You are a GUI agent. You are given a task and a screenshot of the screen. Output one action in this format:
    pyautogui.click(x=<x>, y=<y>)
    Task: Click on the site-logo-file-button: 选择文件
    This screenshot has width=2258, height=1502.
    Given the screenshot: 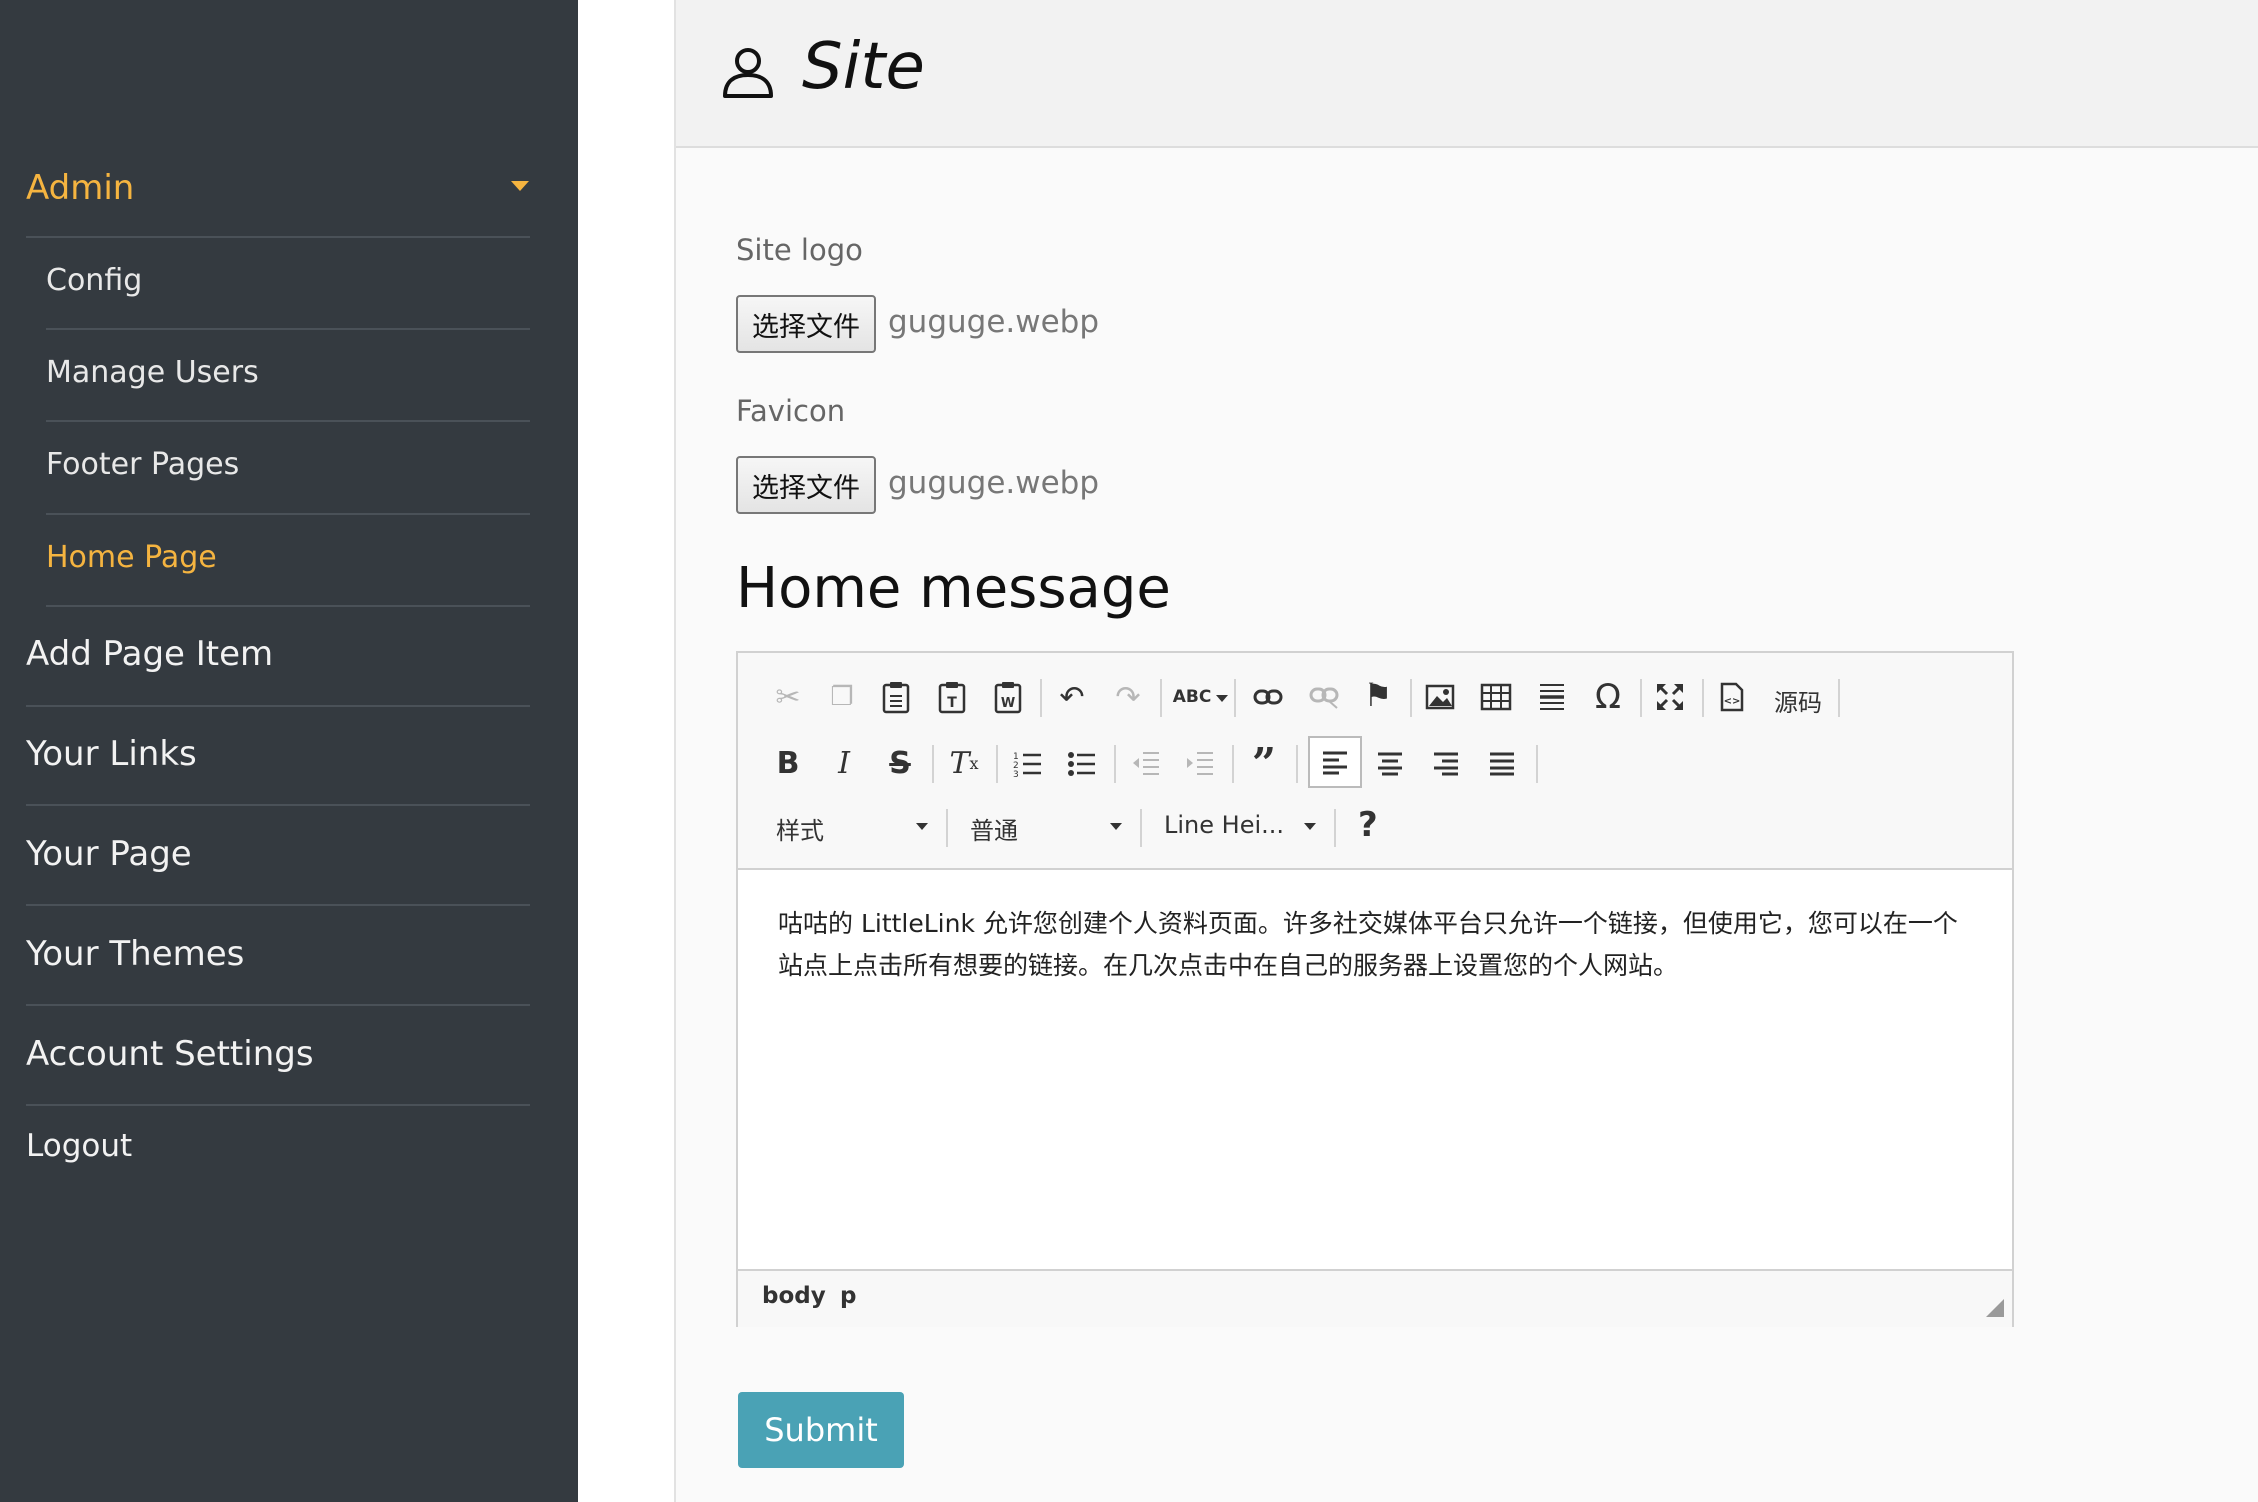 What is the action you would take?
    pyautogui.click(x=806, y=324)
    